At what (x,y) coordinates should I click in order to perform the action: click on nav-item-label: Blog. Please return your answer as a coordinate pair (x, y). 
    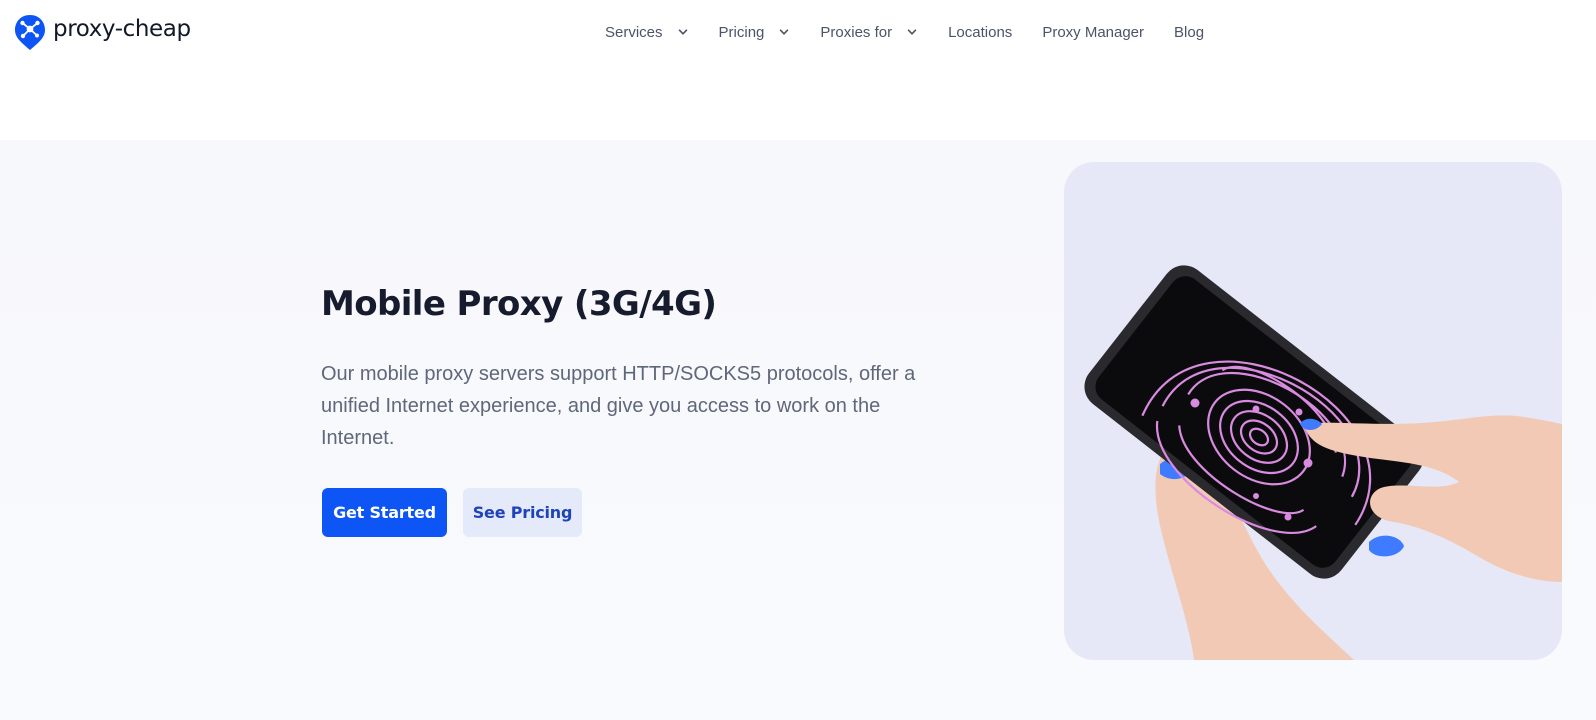
    Looking at the image, I should click on (1189, 32).